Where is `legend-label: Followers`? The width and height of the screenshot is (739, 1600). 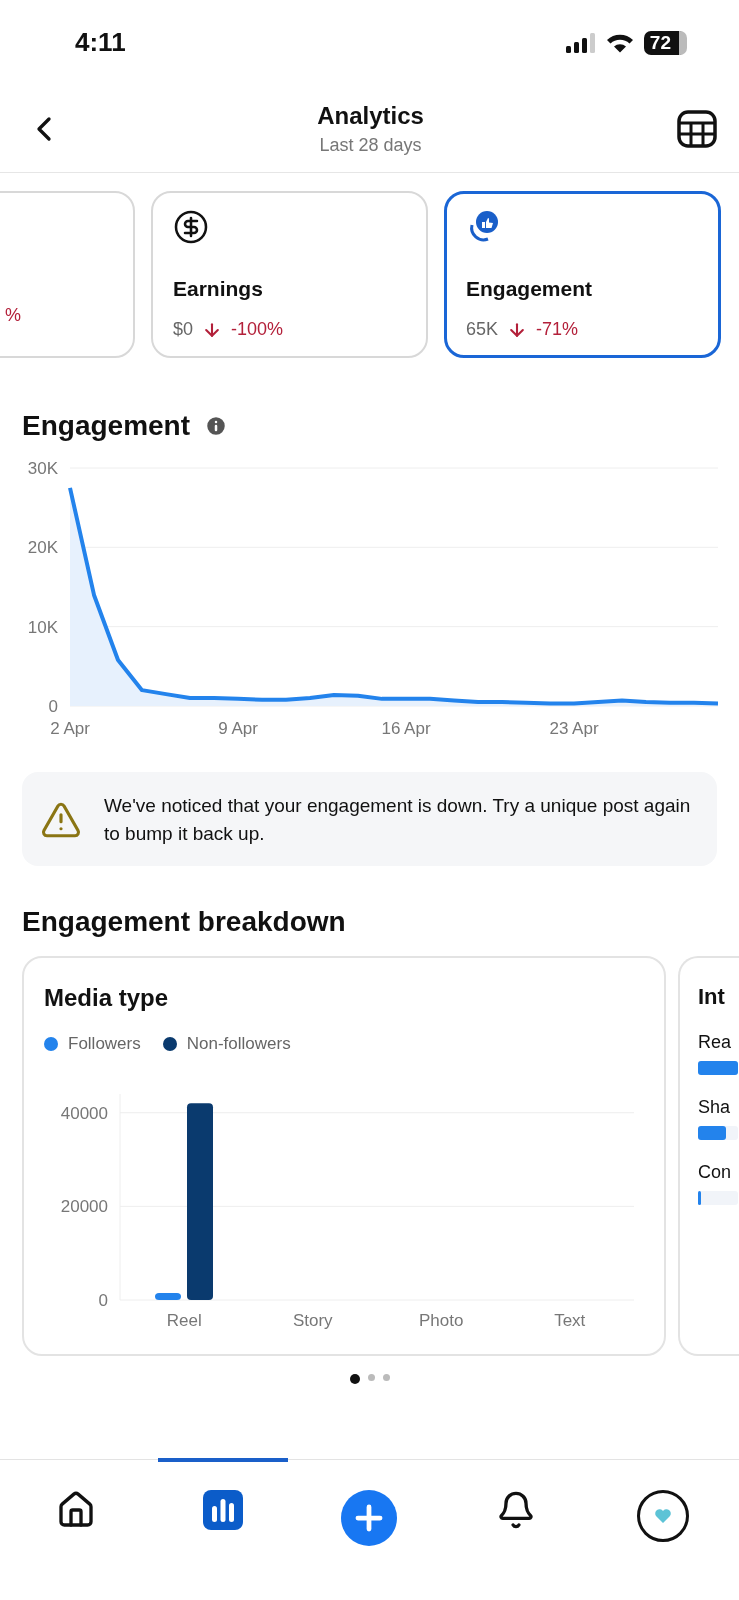
legend-label: Followers is located at coordinates (104, 1044).